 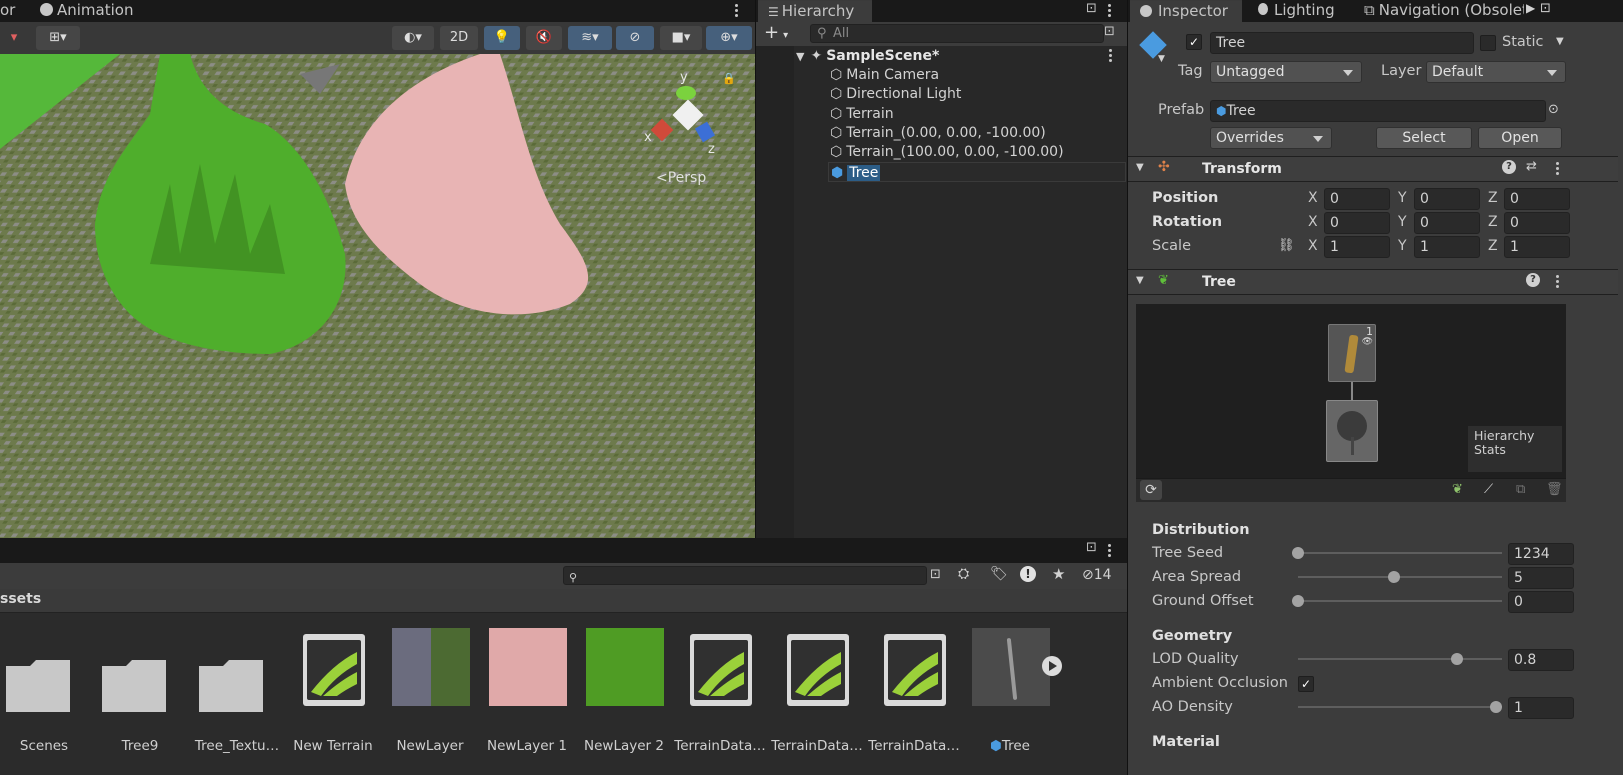 I want to click on breadcrumb: ssets, so click(x=20, y=599).